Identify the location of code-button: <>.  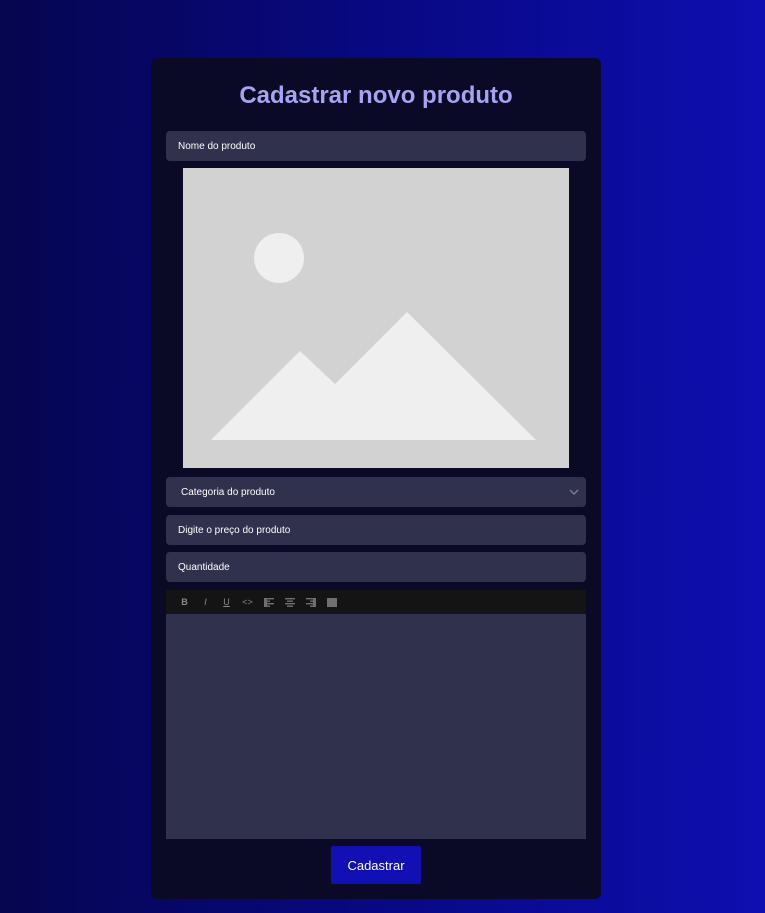
(247, 602).